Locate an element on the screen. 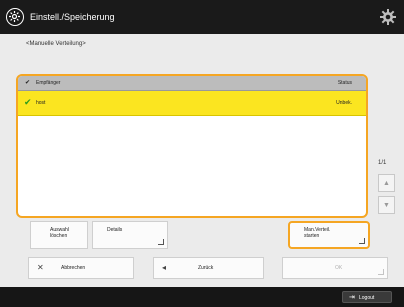 Image resolution: width=404 pixels, height=307 pixels. footer-bar: ⇥ Logout is located at coordinates (202, 297).